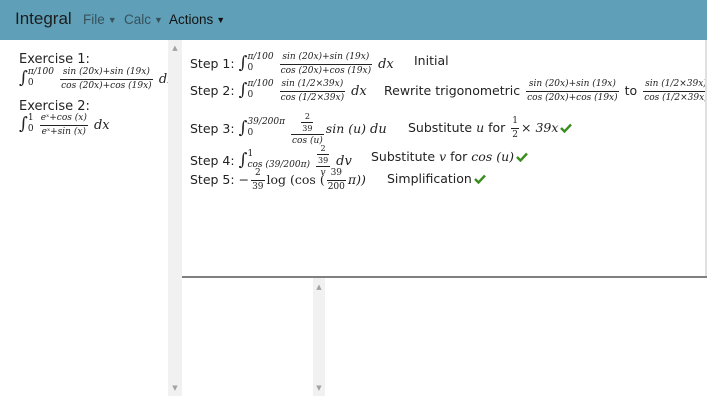  Describe the element at coordinates (675, 85) in the screenshot. I see `to-numerator: sin (1/2×39x)` at that location.